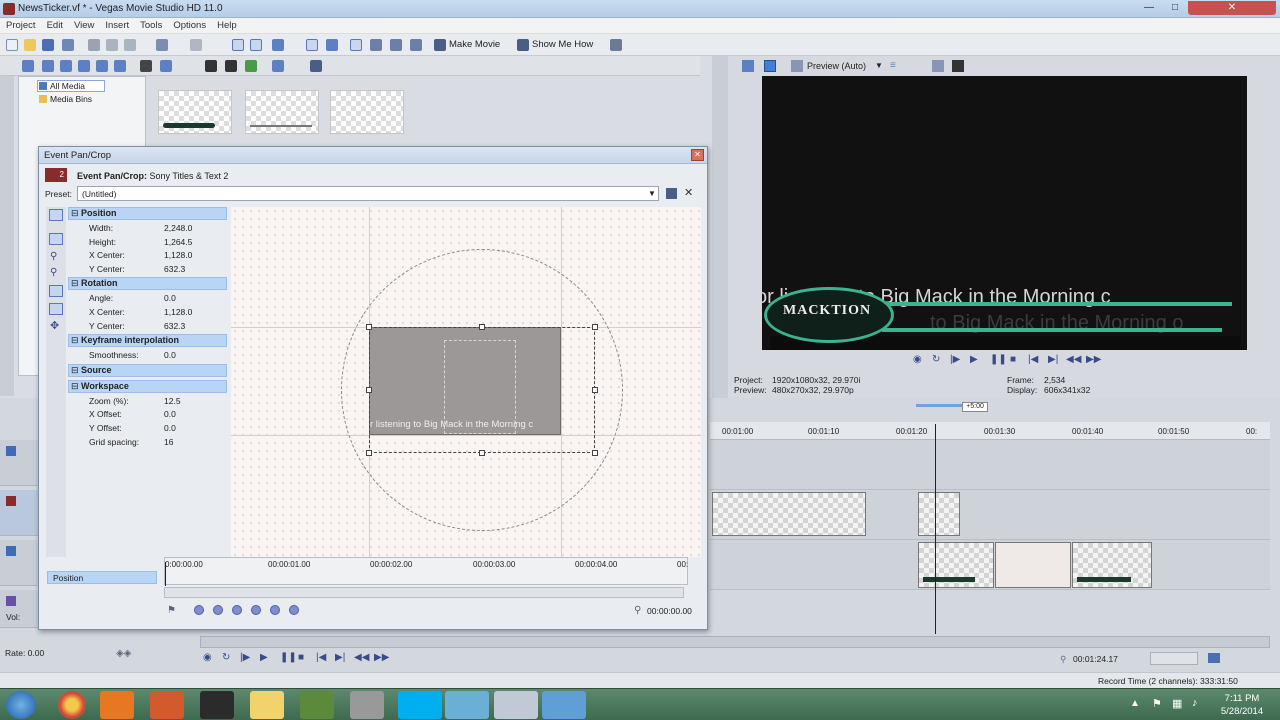 The height and width of the screenshot is (720, 1280). I want to click on views-dropdown-icon, so click(278, 66).